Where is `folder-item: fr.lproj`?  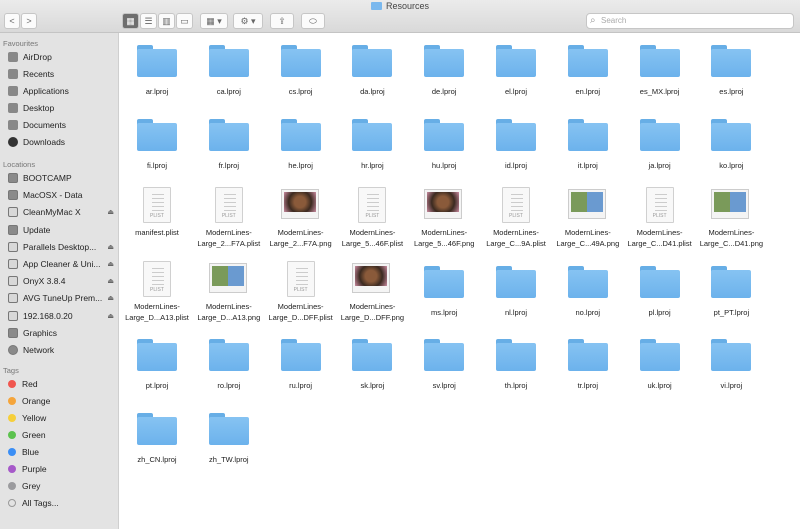
folder-item: fr.lproj is located at coordinates (229, 146).